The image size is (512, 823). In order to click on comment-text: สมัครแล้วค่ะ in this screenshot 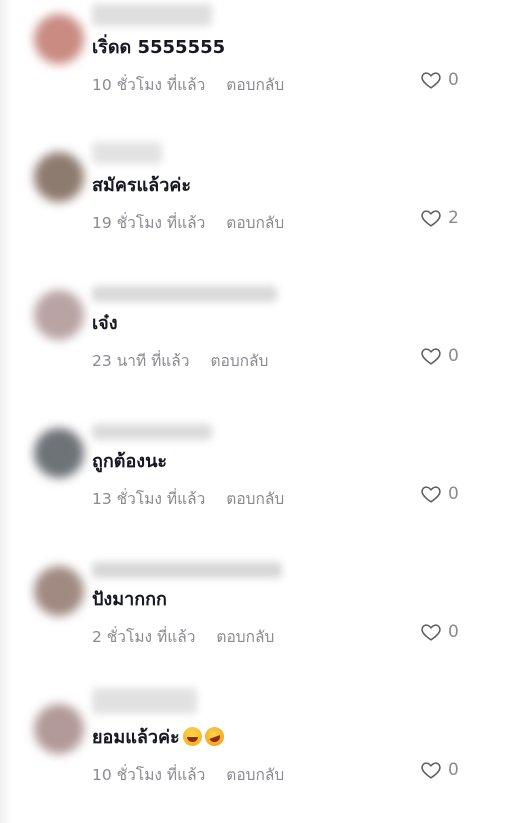, I will do `click(142, 185)`.